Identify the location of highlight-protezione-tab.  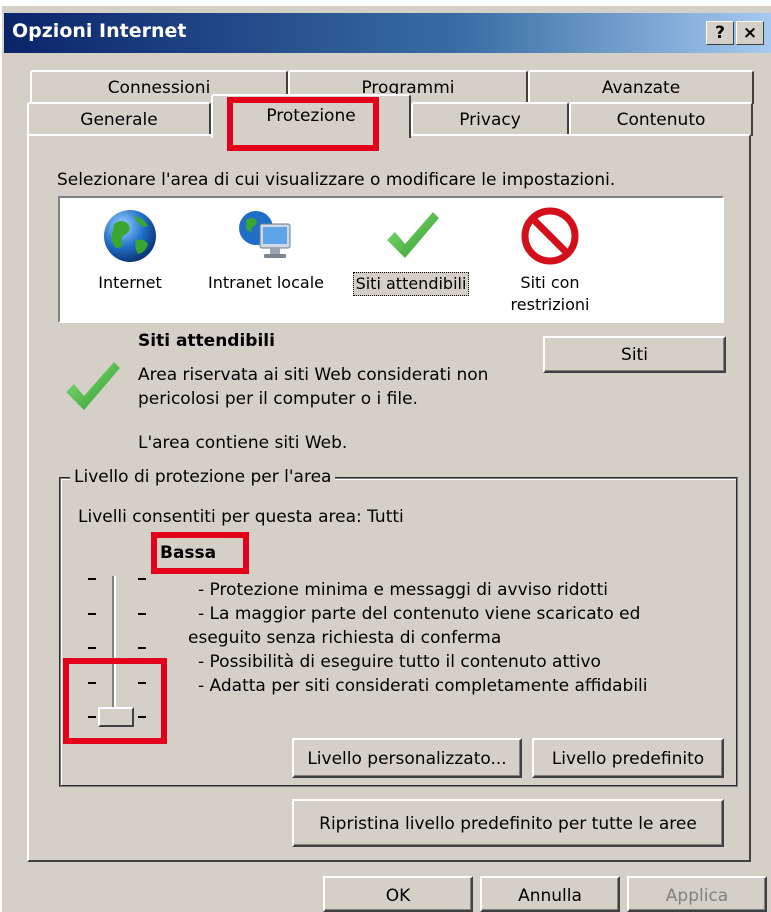
(303, 124).